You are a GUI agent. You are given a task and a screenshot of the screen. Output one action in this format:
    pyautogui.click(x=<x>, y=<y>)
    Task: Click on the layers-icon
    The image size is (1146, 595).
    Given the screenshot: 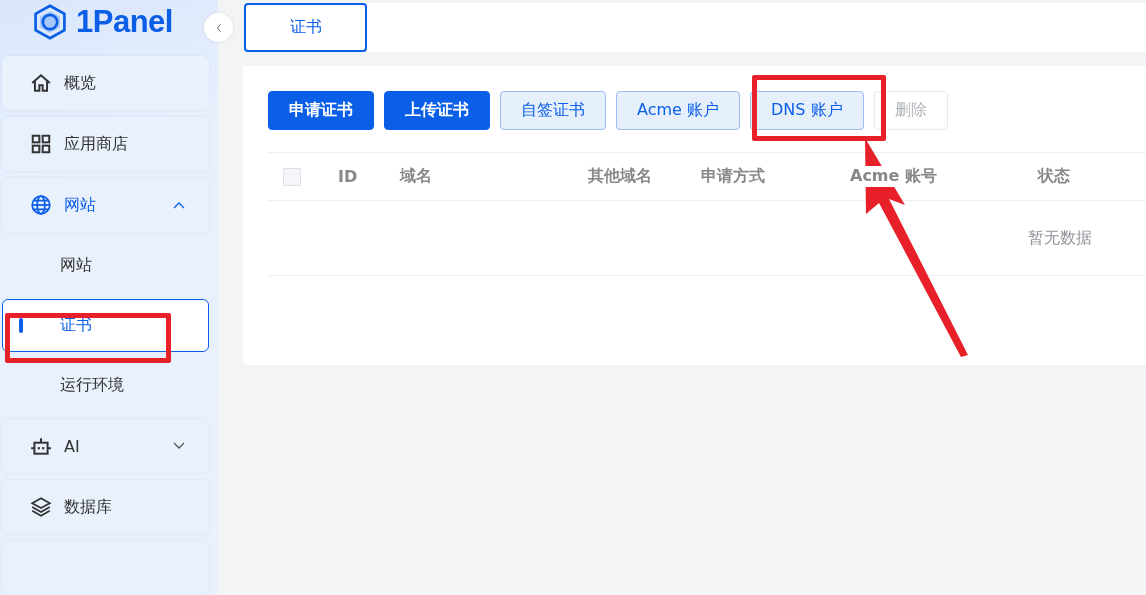 What is the action you would take?
    pyautogui.click(x=41, y=507)
    